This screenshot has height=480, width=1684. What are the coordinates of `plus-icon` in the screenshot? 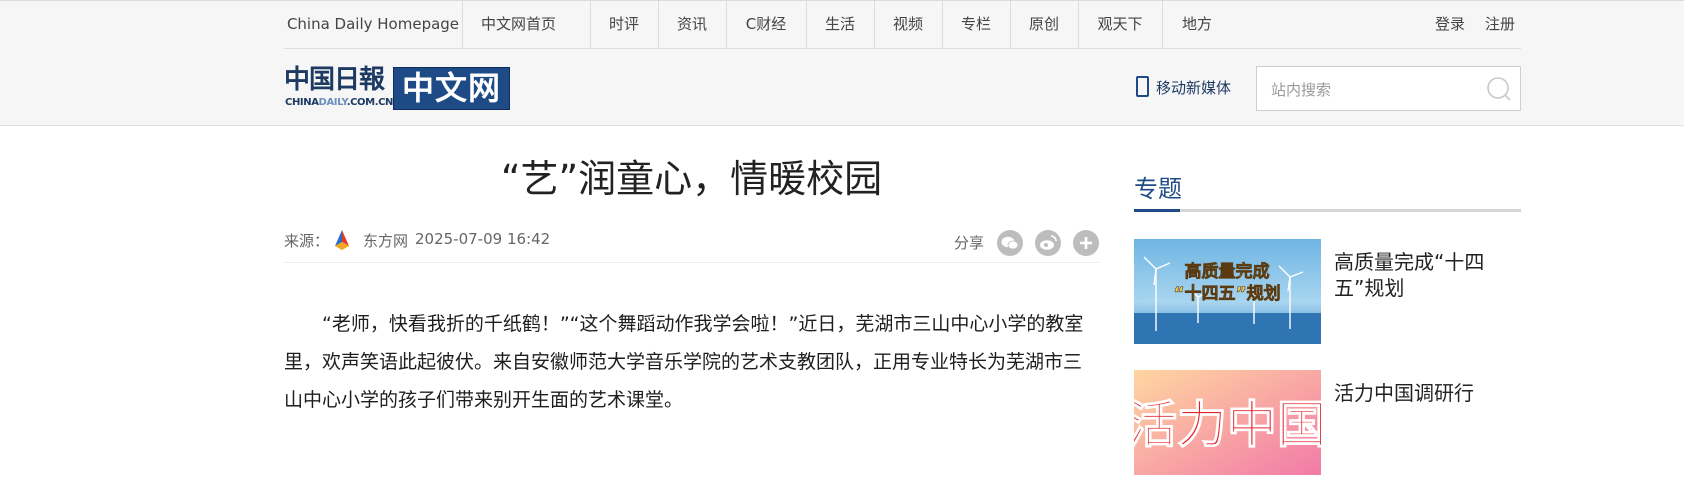 It's located at (1086, 243).